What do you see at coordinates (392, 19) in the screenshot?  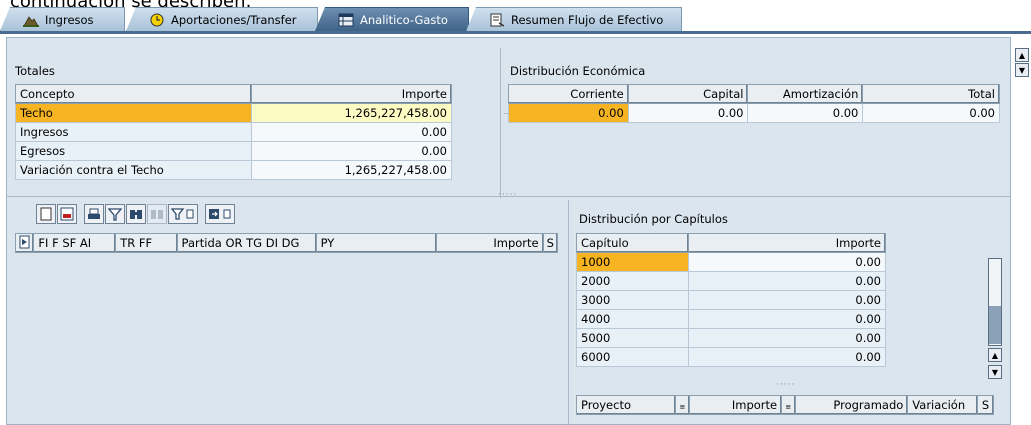 I see `tab-analitico-gasto: Analitico-Gasto` at bounding box center [392, 19].